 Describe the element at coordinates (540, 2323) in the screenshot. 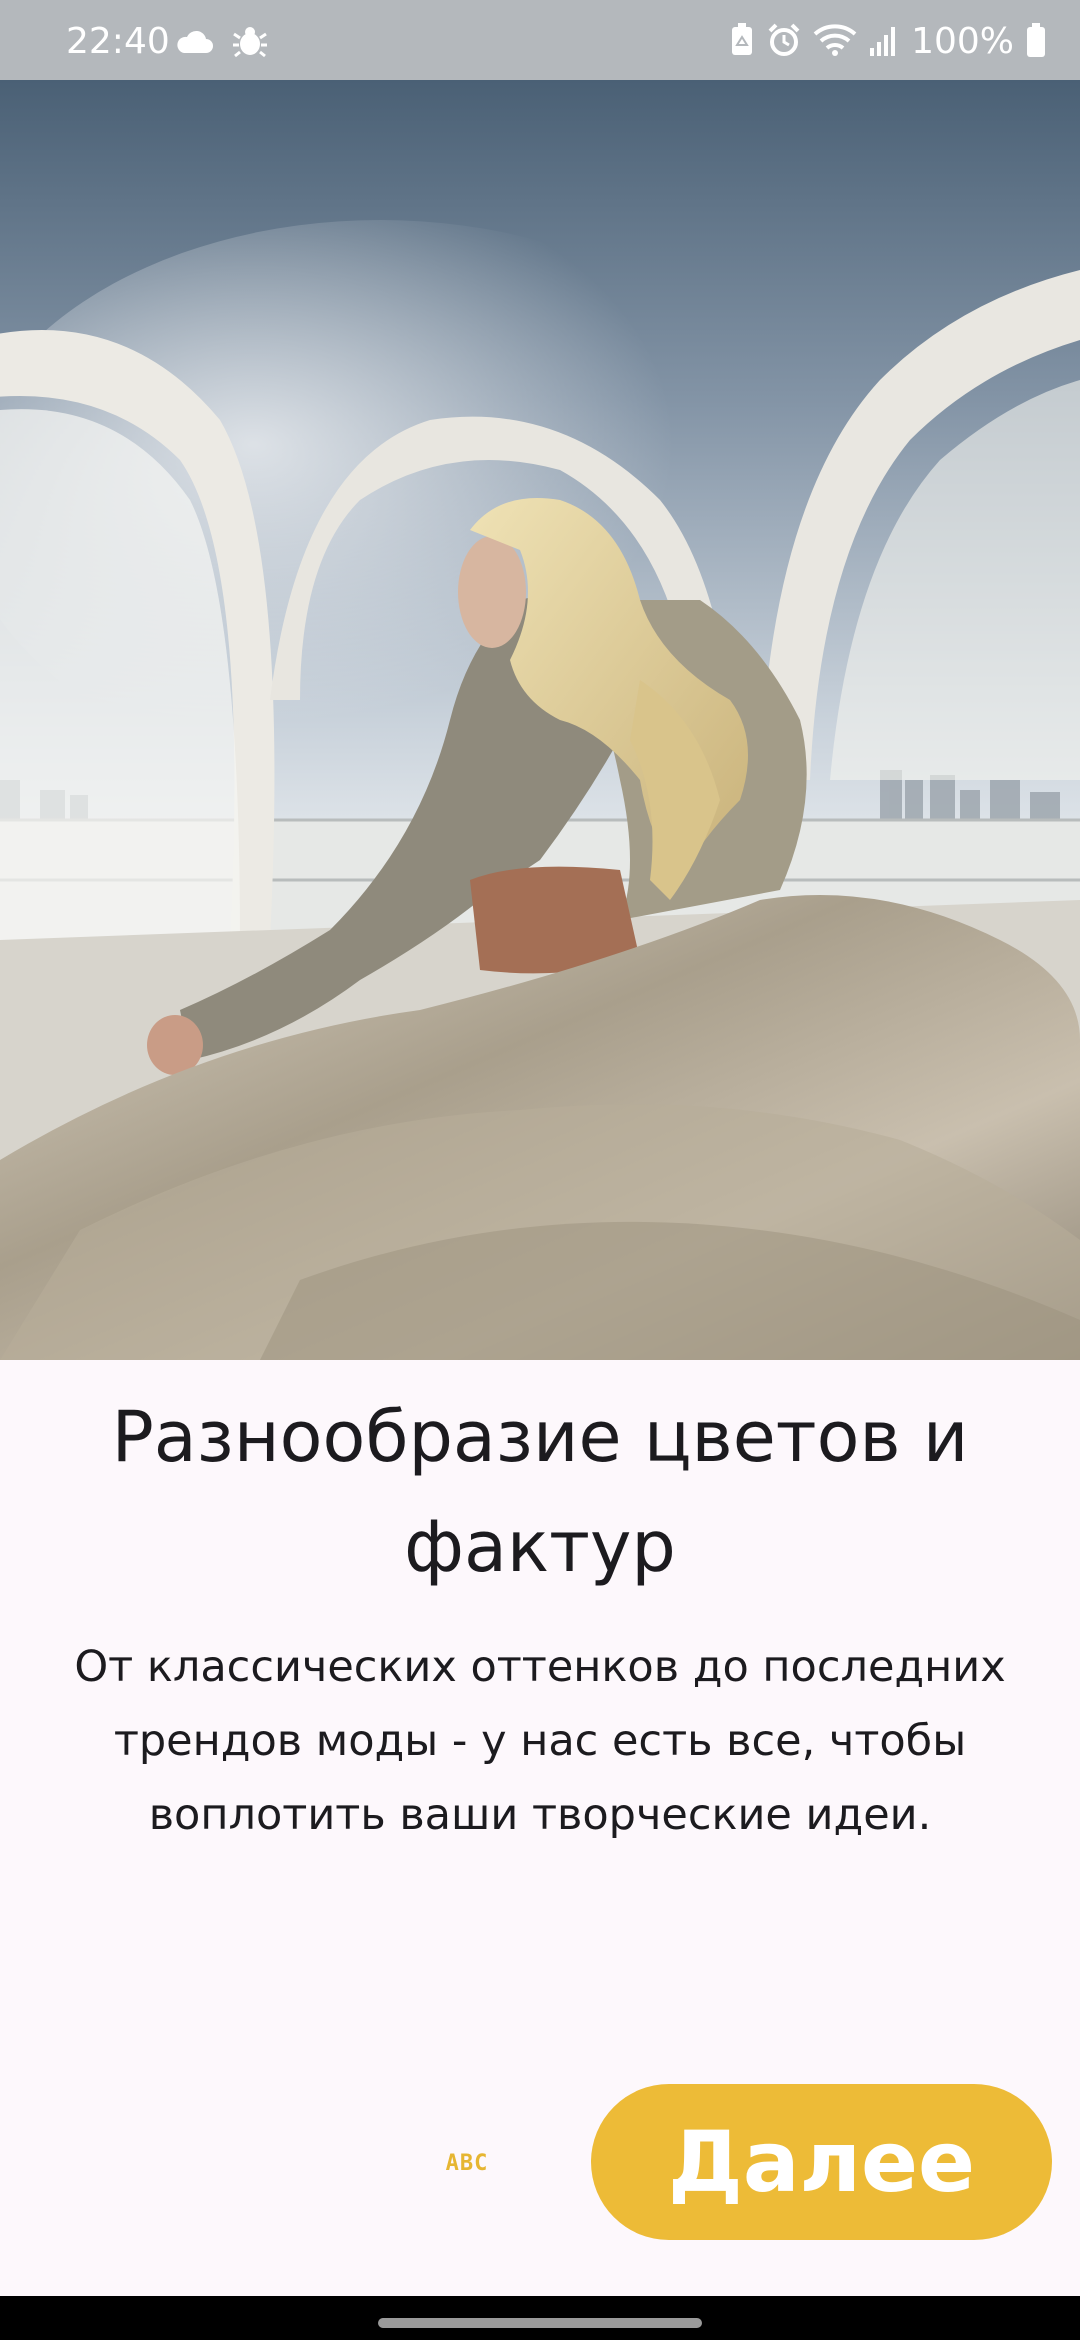

I see `home-gesture-handle` at that location.